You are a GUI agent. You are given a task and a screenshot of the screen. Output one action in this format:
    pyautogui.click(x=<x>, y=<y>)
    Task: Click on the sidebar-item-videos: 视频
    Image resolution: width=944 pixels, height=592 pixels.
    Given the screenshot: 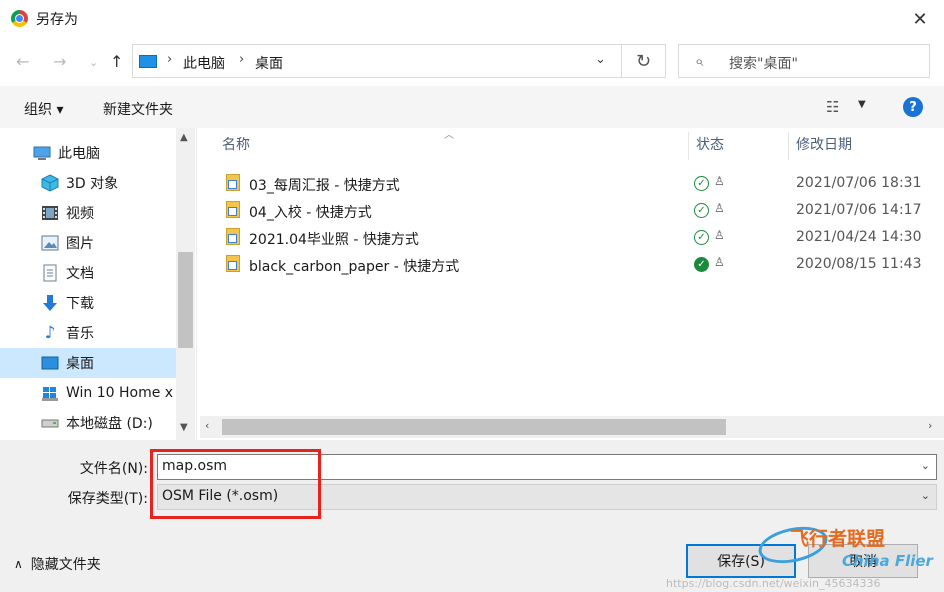 What is the action you would take?
    pyautogui.click(x=88, y=213)
    